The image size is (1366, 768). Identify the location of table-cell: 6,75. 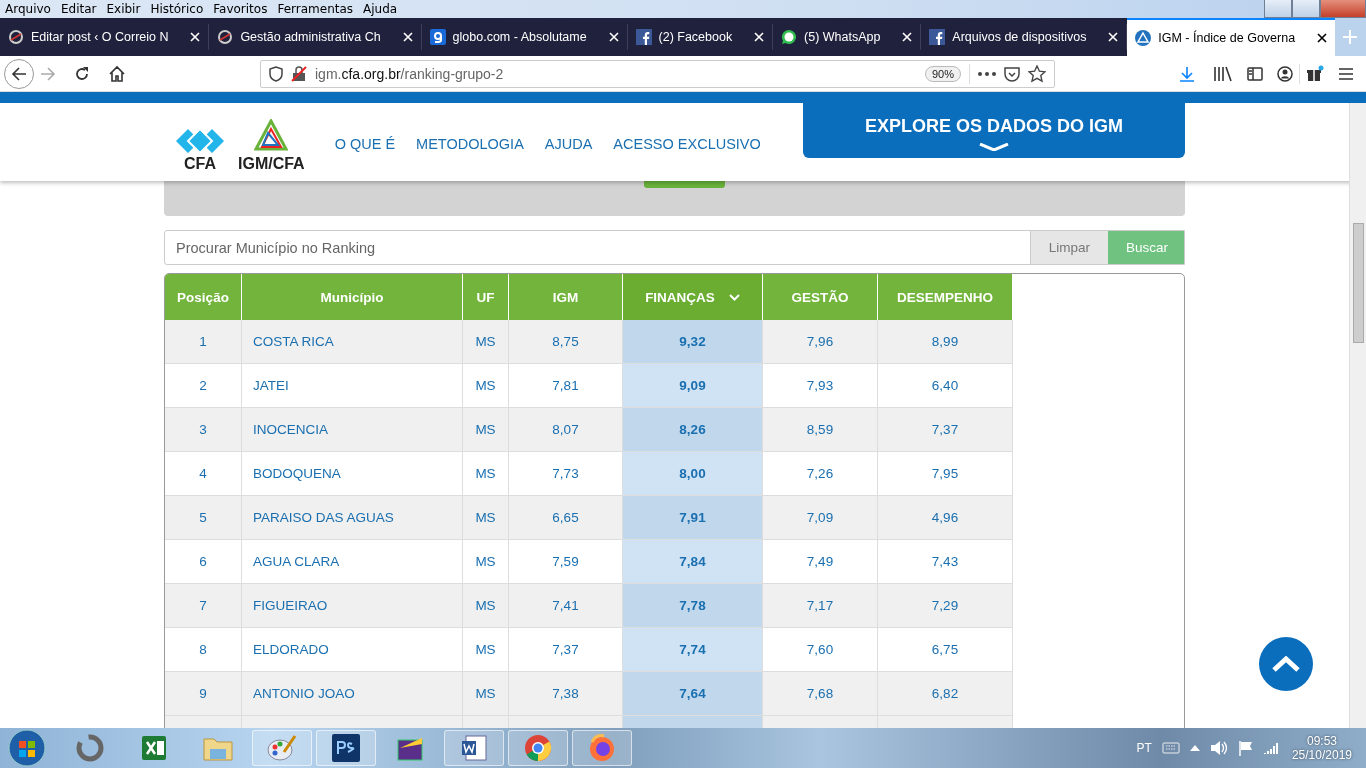
(945, 649).